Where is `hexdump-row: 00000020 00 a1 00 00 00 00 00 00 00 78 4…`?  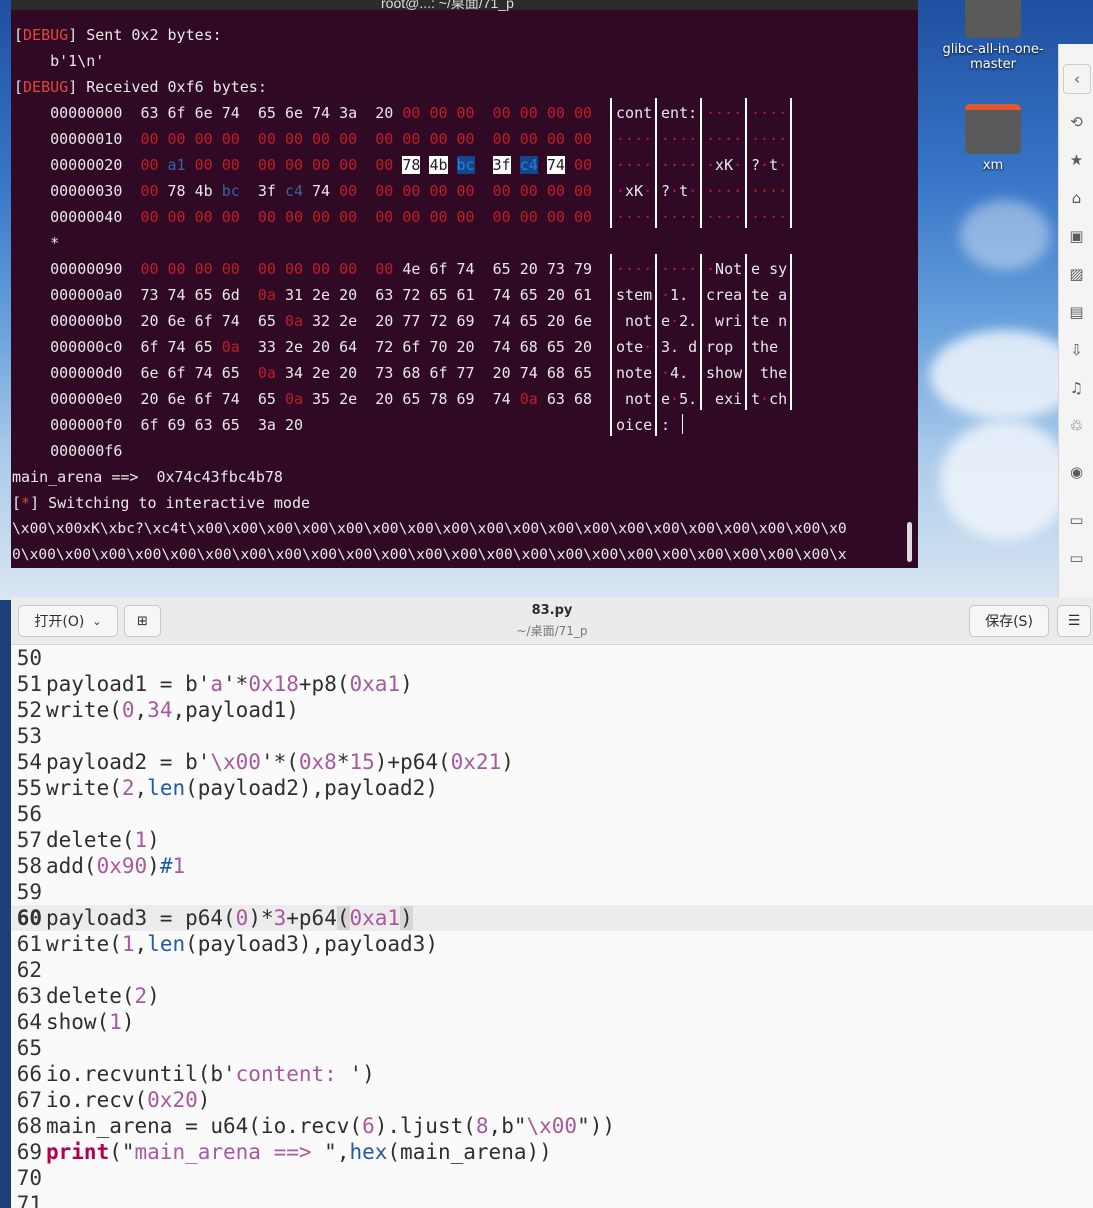 hexdump-row: 00000020 00 a1 00 00 00 00 00 00 00 78 4… is located at coordinates (303, 165).